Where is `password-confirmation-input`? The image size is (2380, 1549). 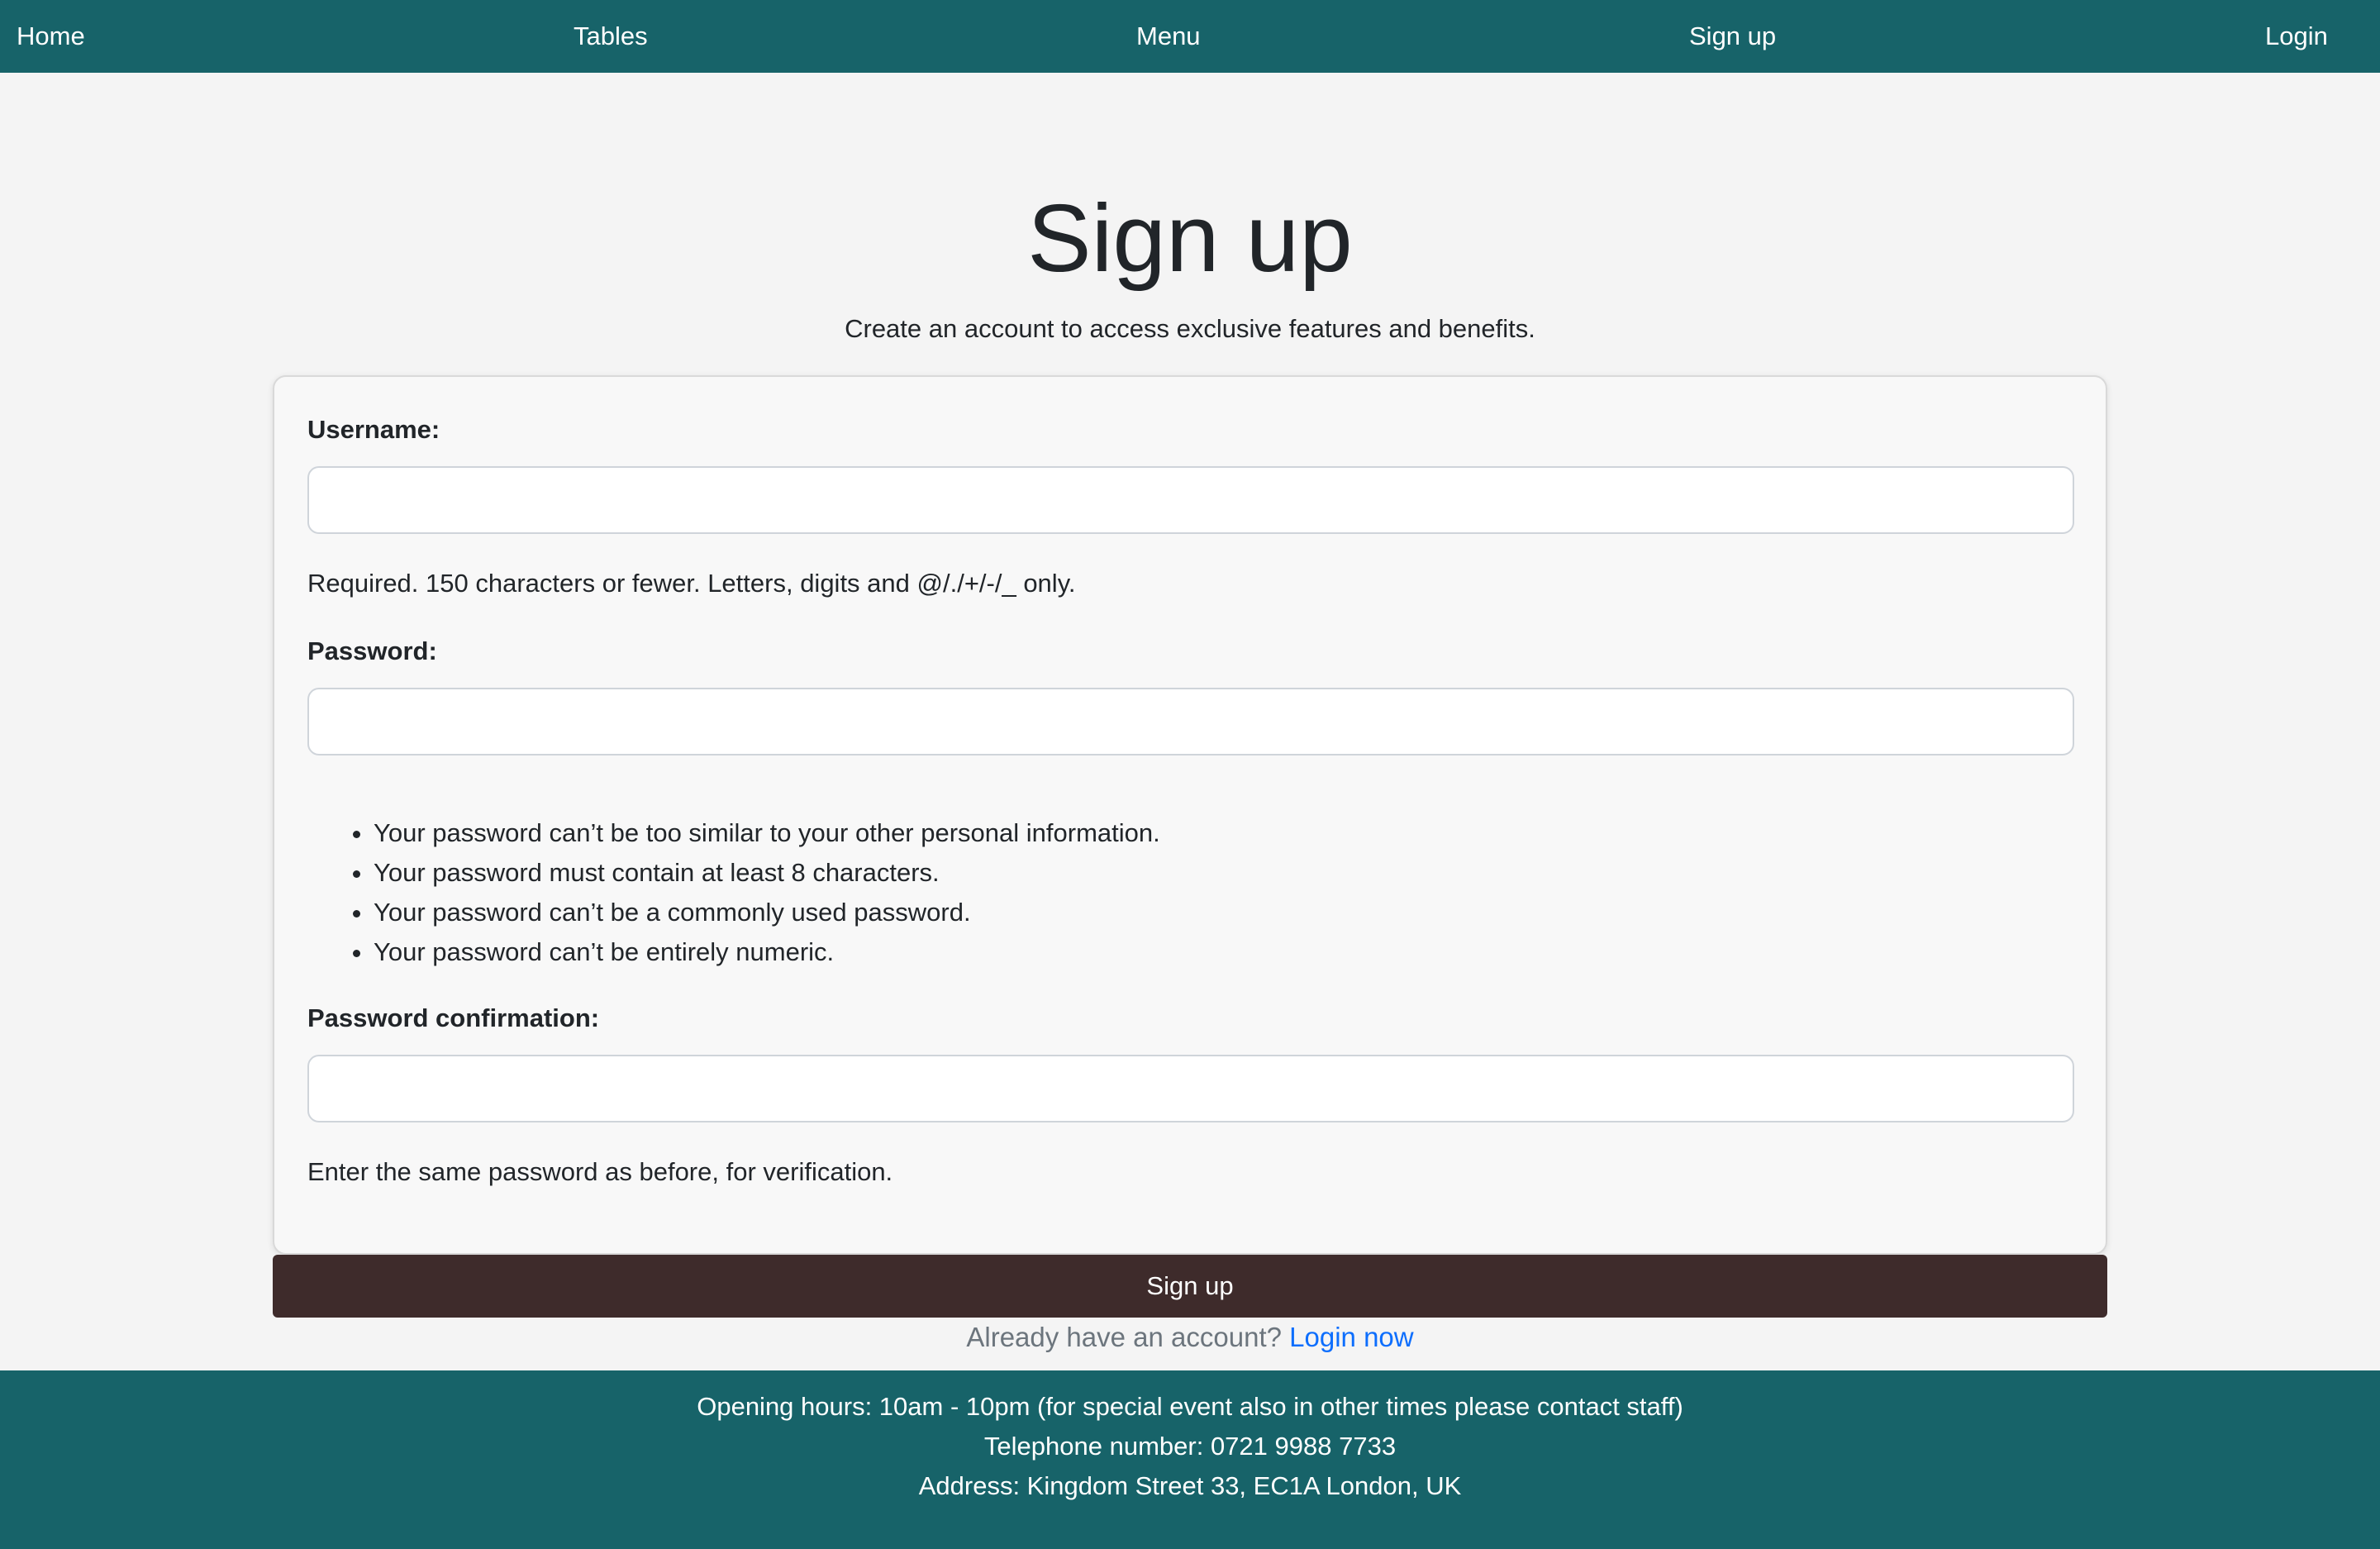
password-confirmation-input is located at coordinates (1190, 1088).